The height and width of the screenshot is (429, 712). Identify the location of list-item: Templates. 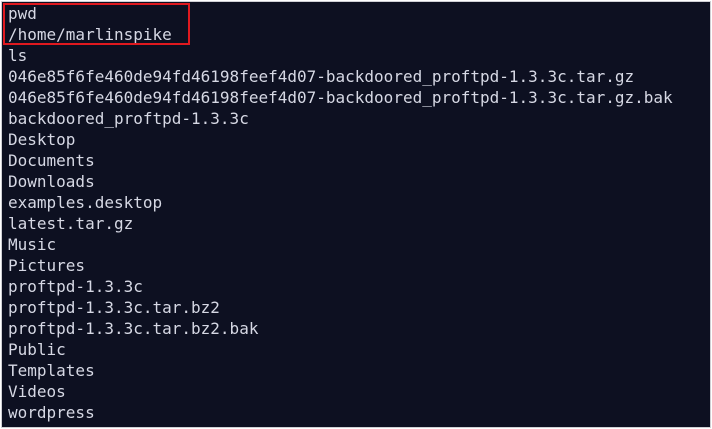
(51, 370).